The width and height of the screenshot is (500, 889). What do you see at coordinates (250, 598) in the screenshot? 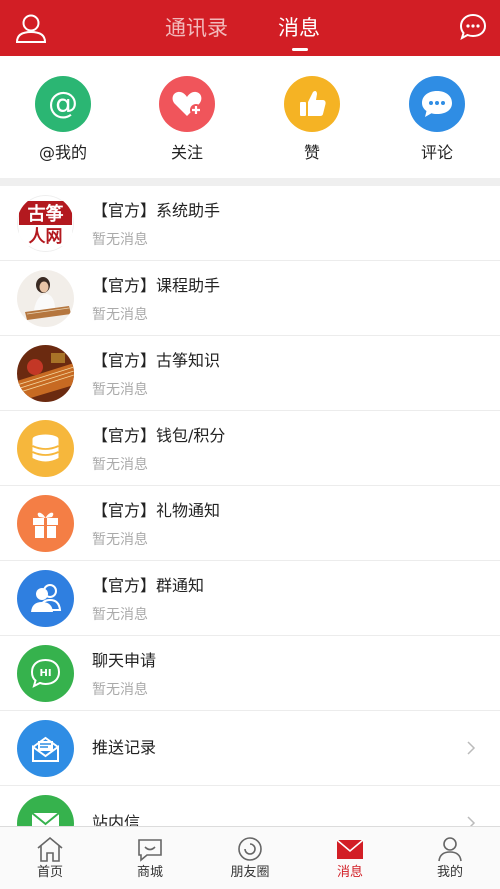
I see `conversation-group-notice: 【官方】群通知 暂无消息` at bounding box center [250, 598].